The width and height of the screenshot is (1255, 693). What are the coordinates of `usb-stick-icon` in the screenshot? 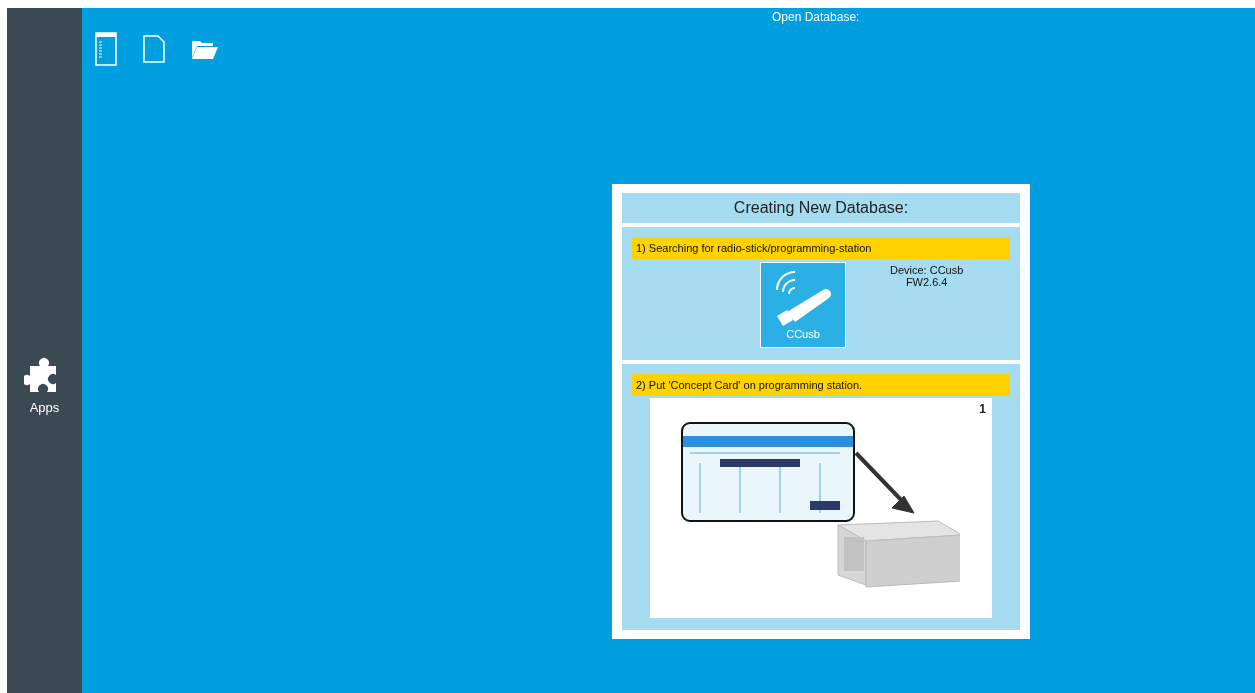 It's located at (803, 299).